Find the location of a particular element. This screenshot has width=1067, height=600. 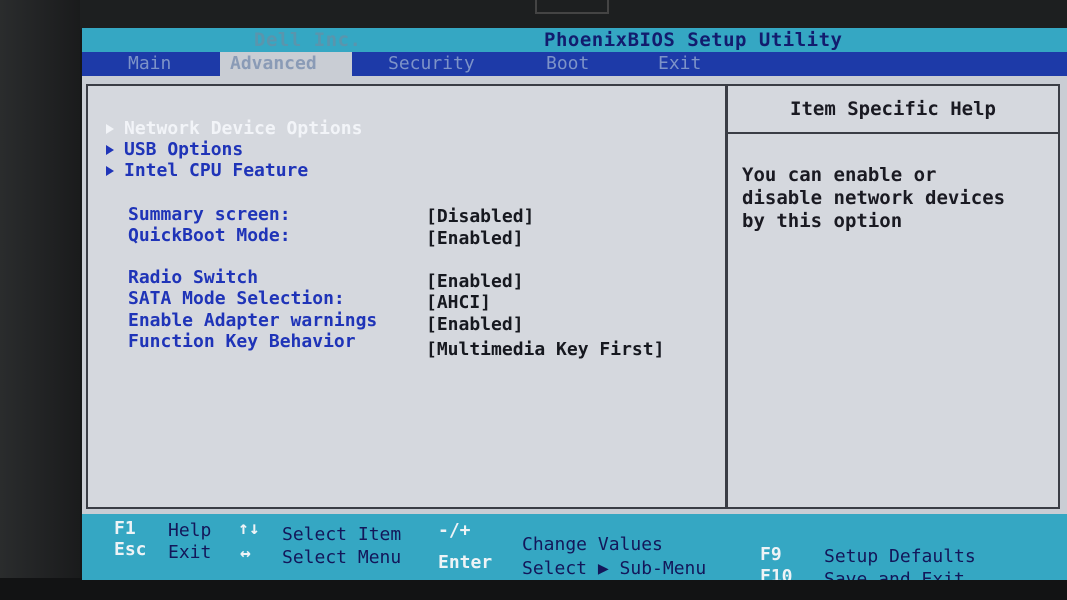

option-label-sata-mode: SATA Mode Selection: is located at coordinates (236, 298).